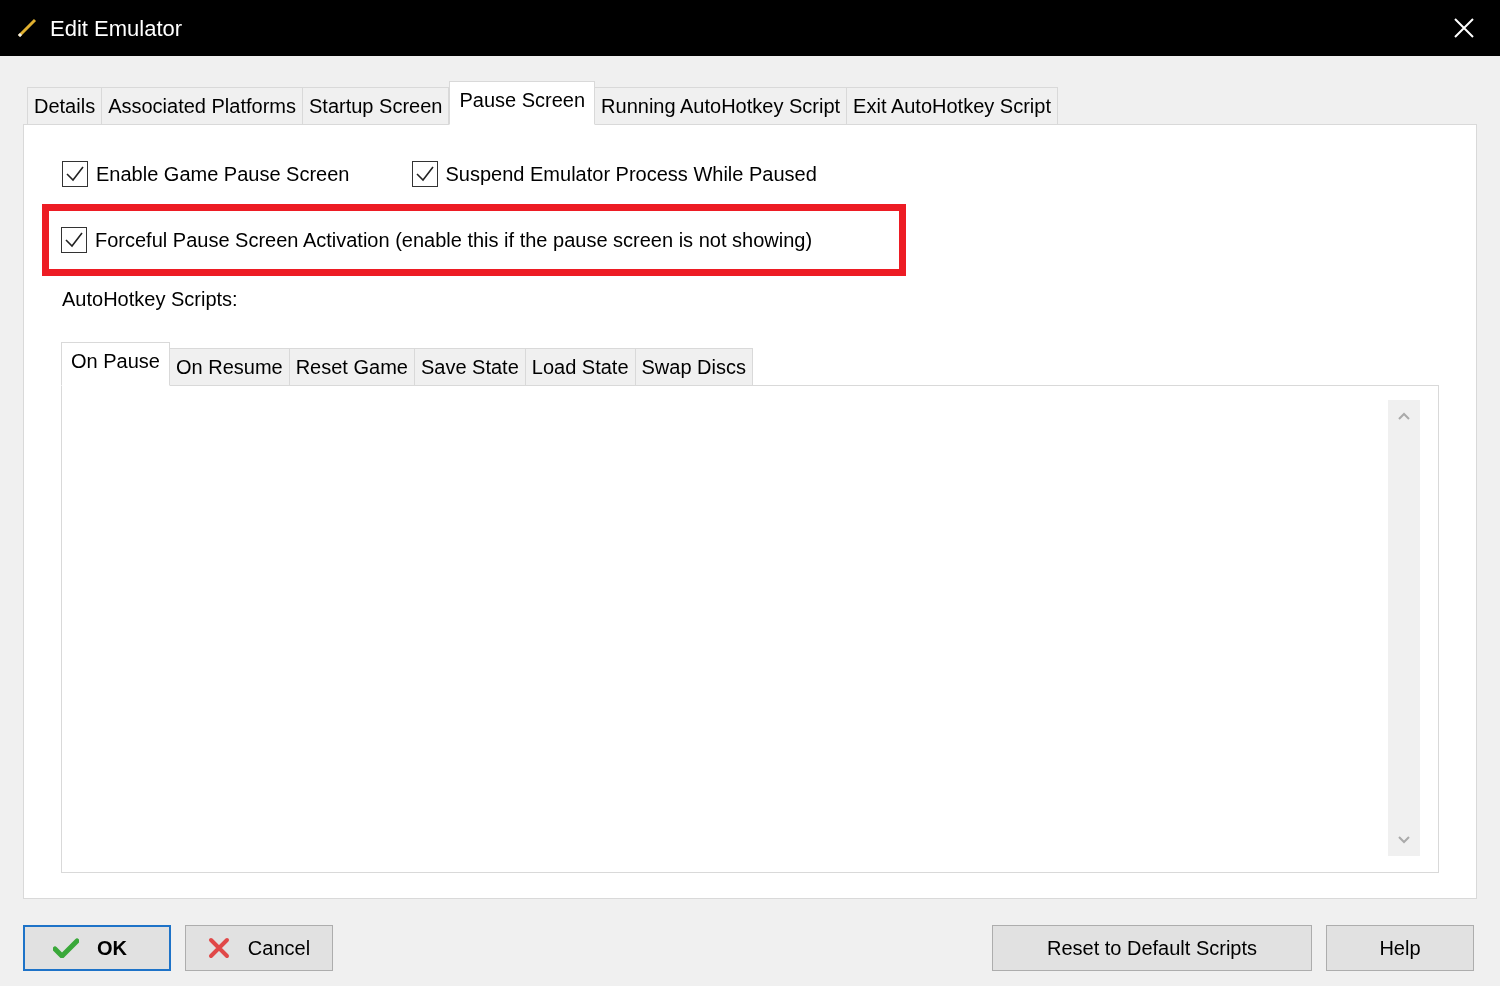 The width and height of the screenshot is (1500, 986). Describe the element at coordinates (97, 948) in the screenshot. I see `ok-button: OK` at that location.